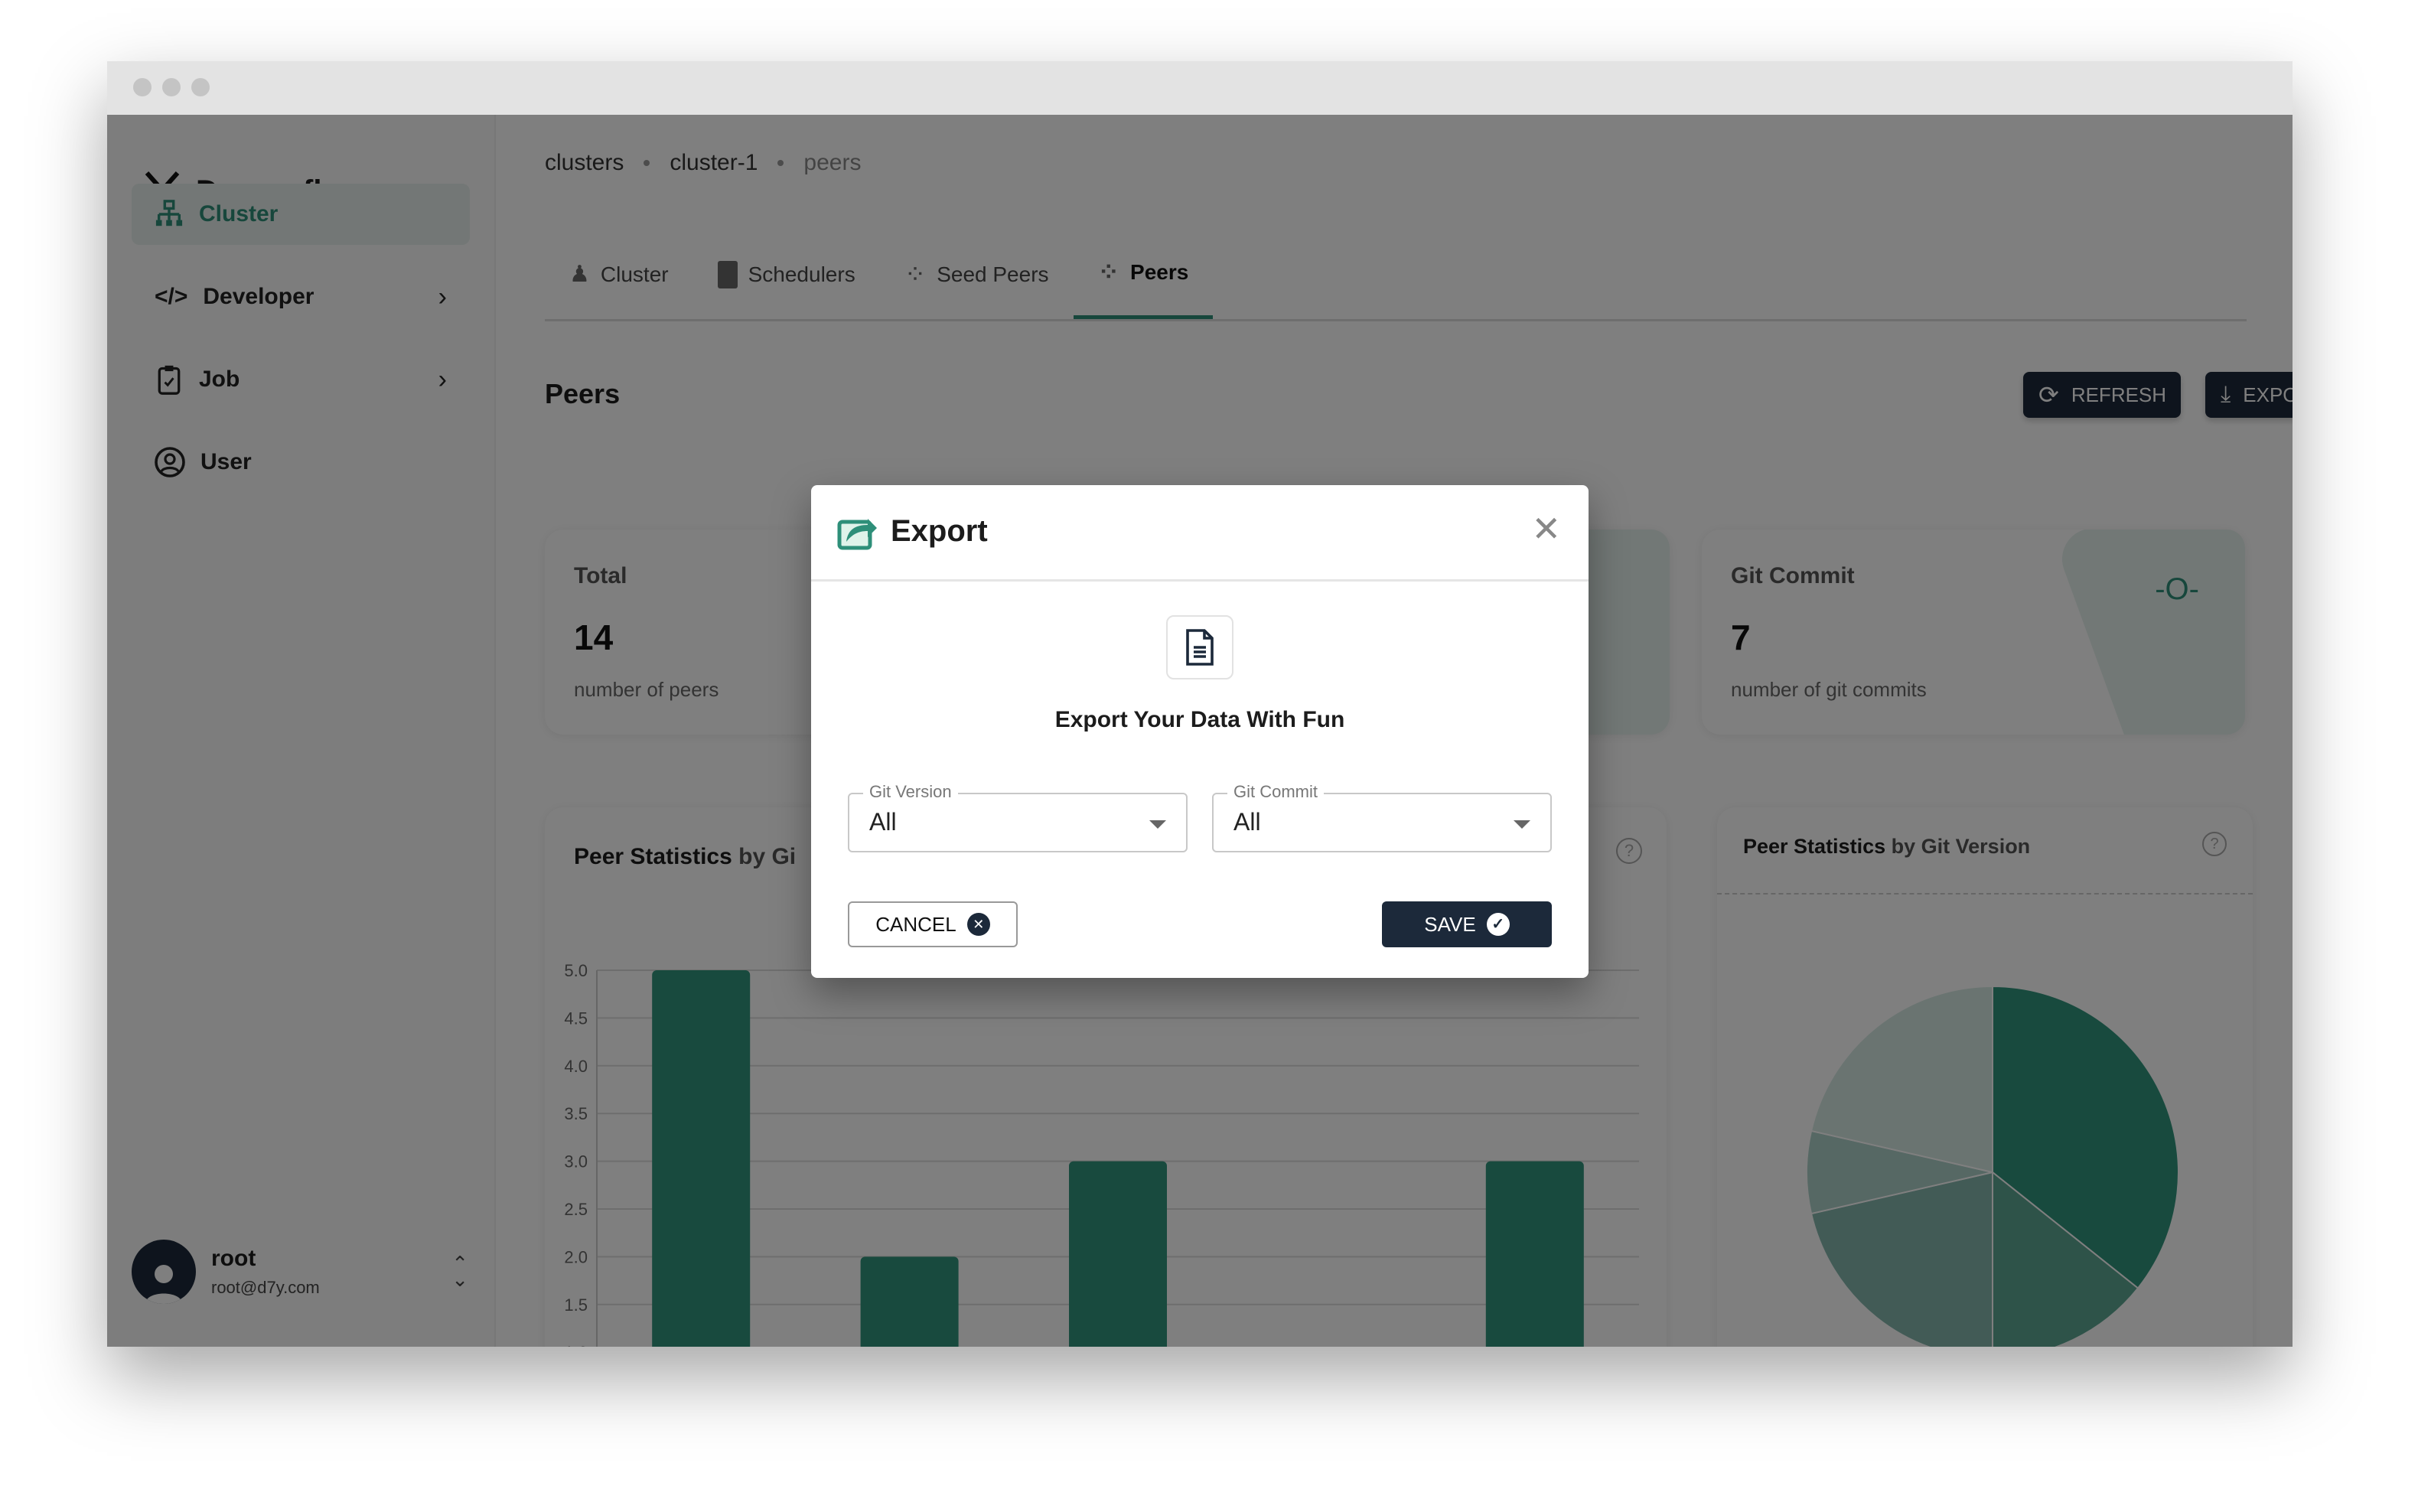  I want to click on window-maximize-dot, so click(200, 87).